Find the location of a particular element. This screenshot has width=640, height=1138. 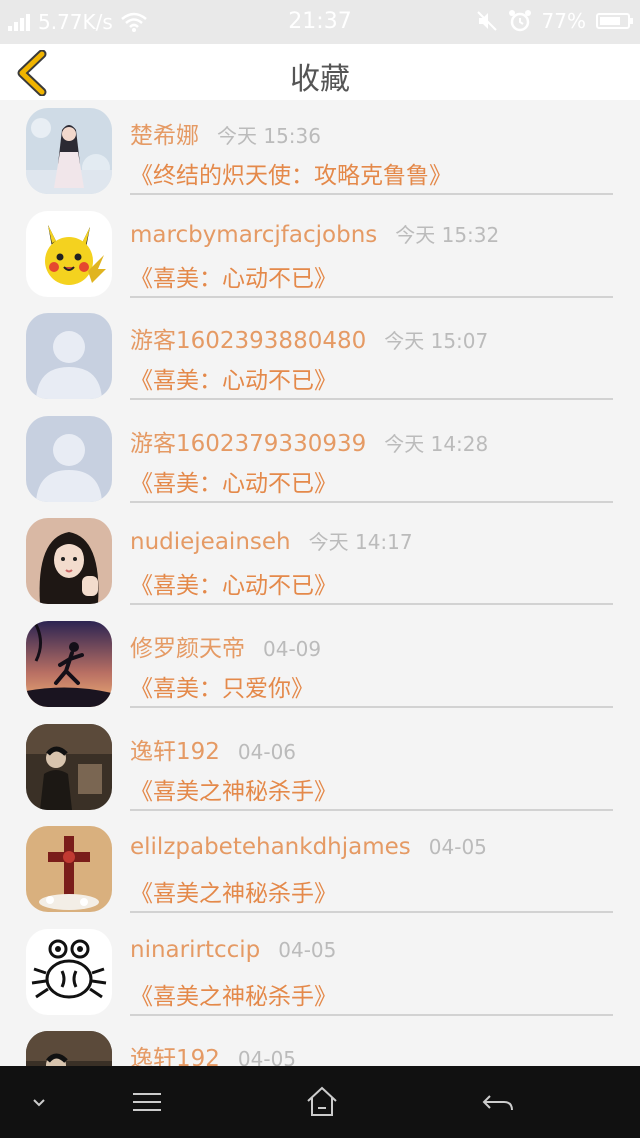

alarm-icon is located at coordinates (519, 21).